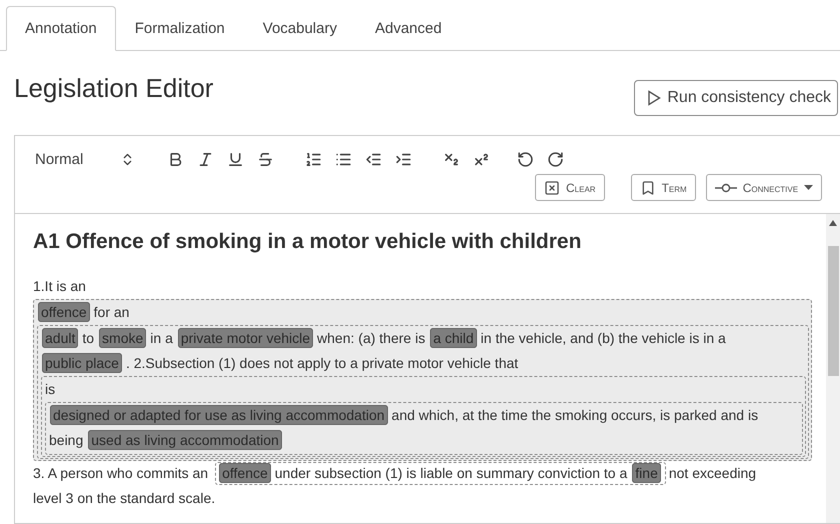  What do you see at coordinates (180, 28) in the screenshot?
I see `tab: Formalization` at bounding box center [180, 28].